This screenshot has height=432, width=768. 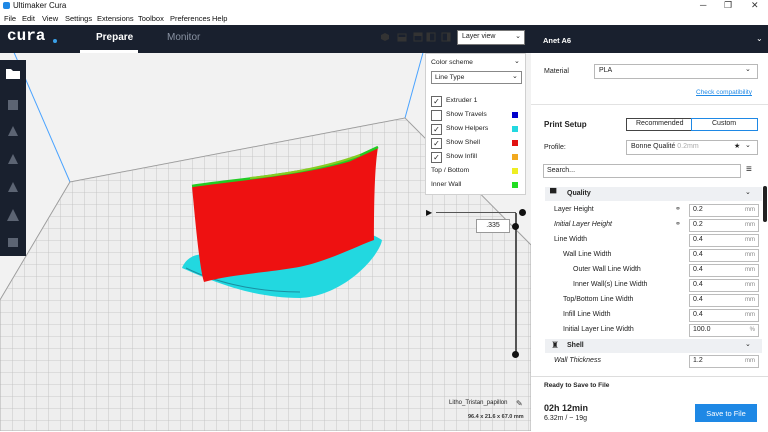 What do you see at coordinates (724, 240) in the screenshot?
I see `setting-input-line-width: 0.4 mm` at bounding box center [724, 240].